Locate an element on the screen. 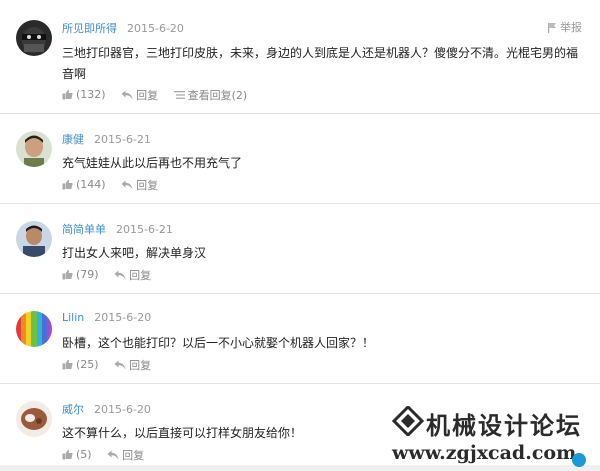 This screenshot has height=471, width=600. watermark-title: 机械设计论坛 is located at coordinates (504, 426).